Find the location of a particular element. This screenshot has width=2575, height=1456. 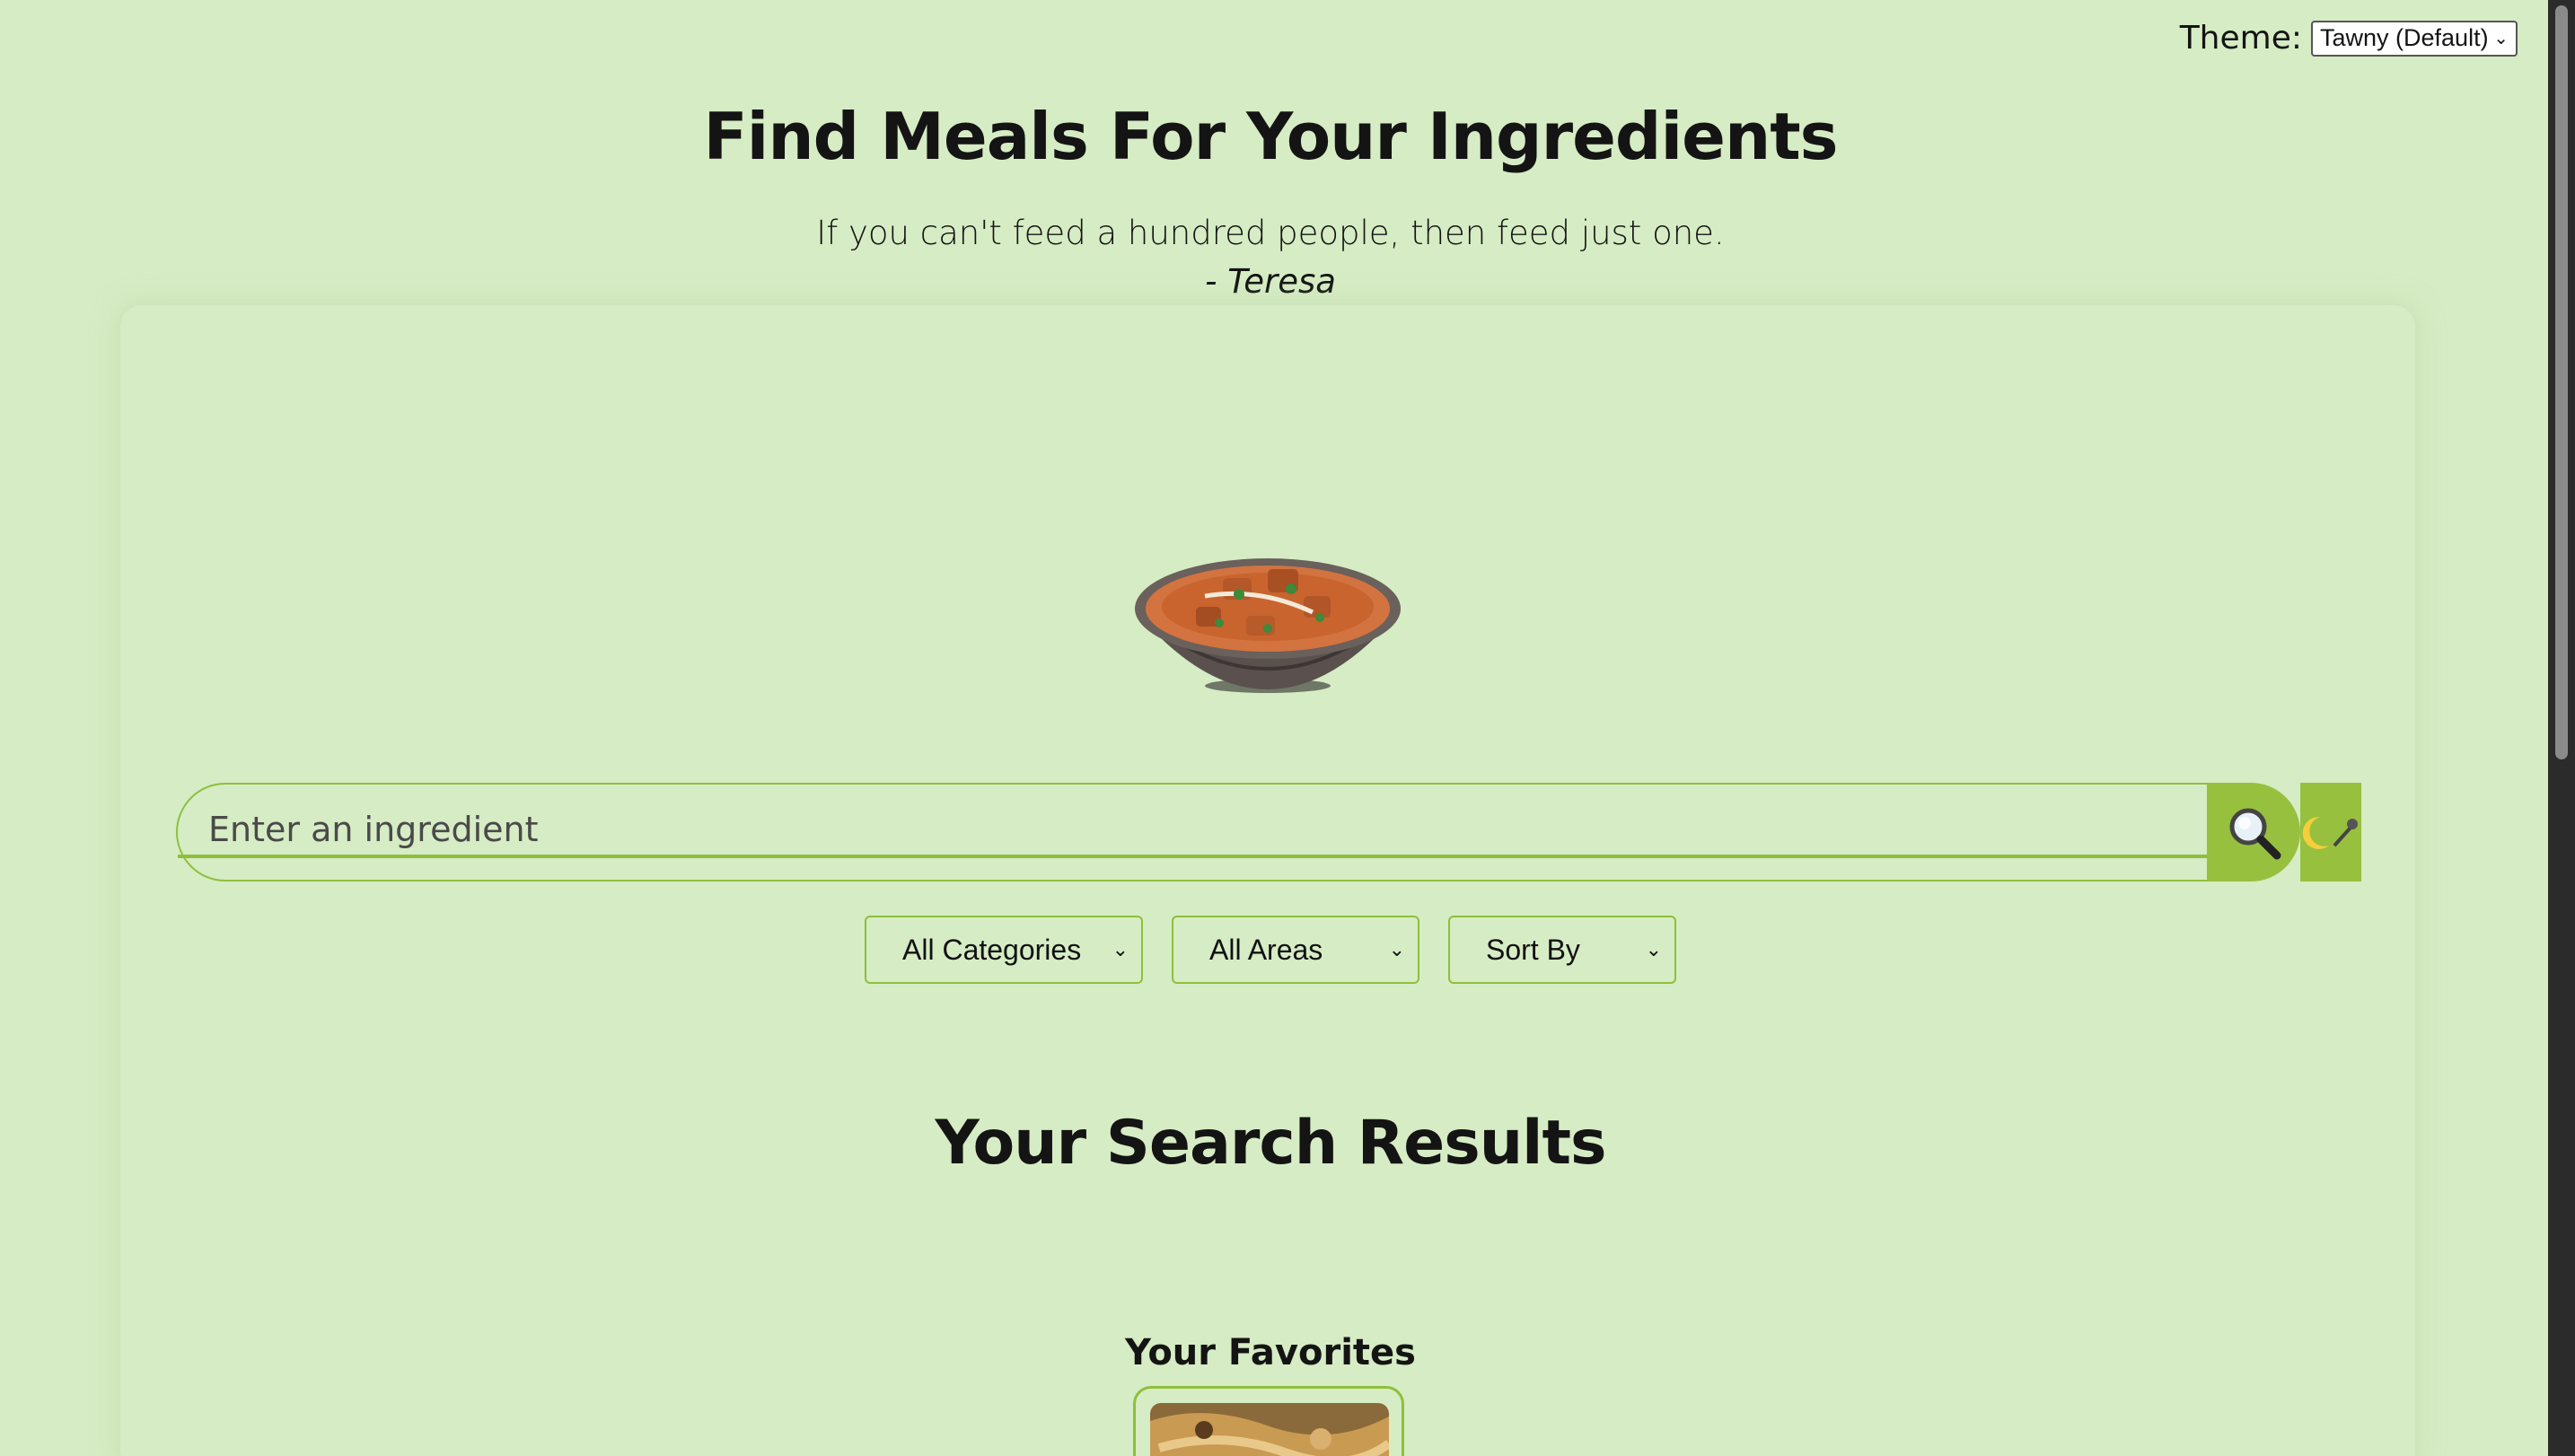

filter-row: All Categories ⌄ All Areas ⌄ Sort By ⌄ is located at coordinates (1271, 950).